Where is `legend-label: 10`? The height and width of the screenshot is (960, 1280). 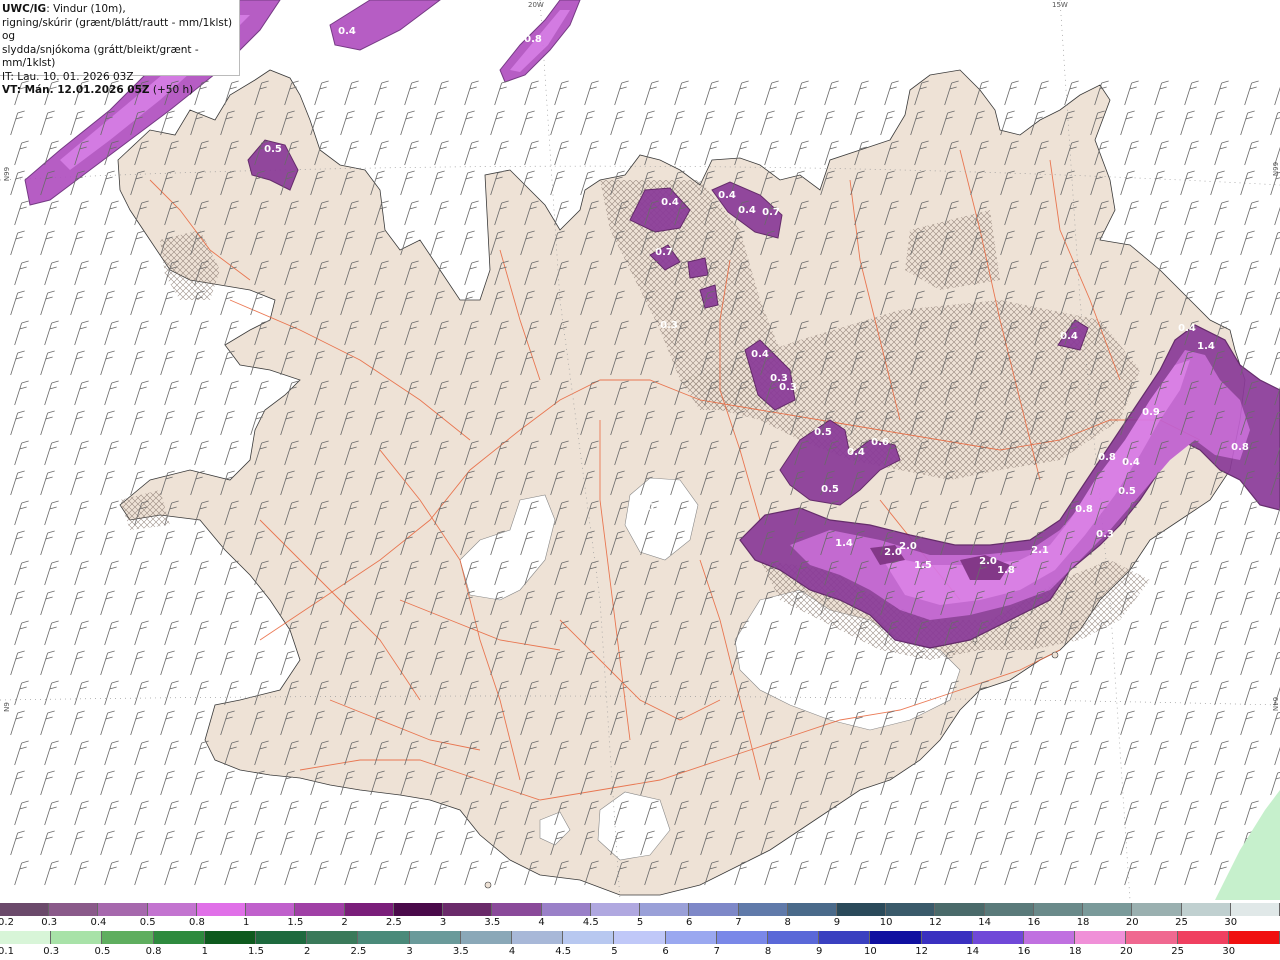 legend-label: 10 is located at coordinates (870, 951).